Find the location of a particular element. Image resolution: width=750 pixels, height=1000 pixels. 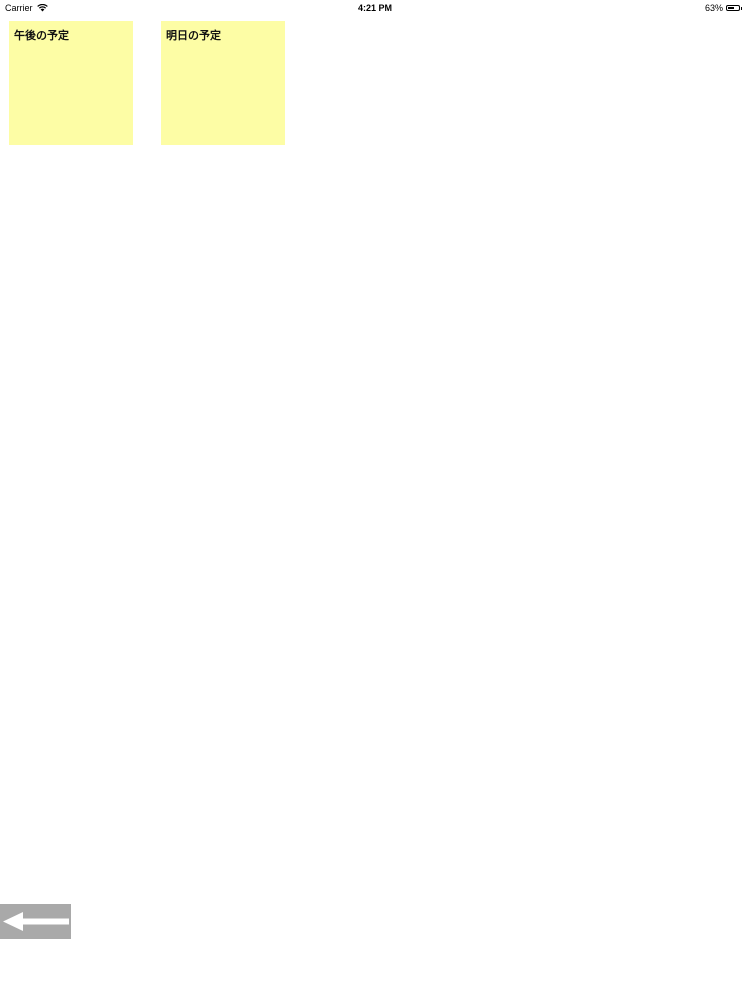

battery-icon is located at coordinates (734, 8).